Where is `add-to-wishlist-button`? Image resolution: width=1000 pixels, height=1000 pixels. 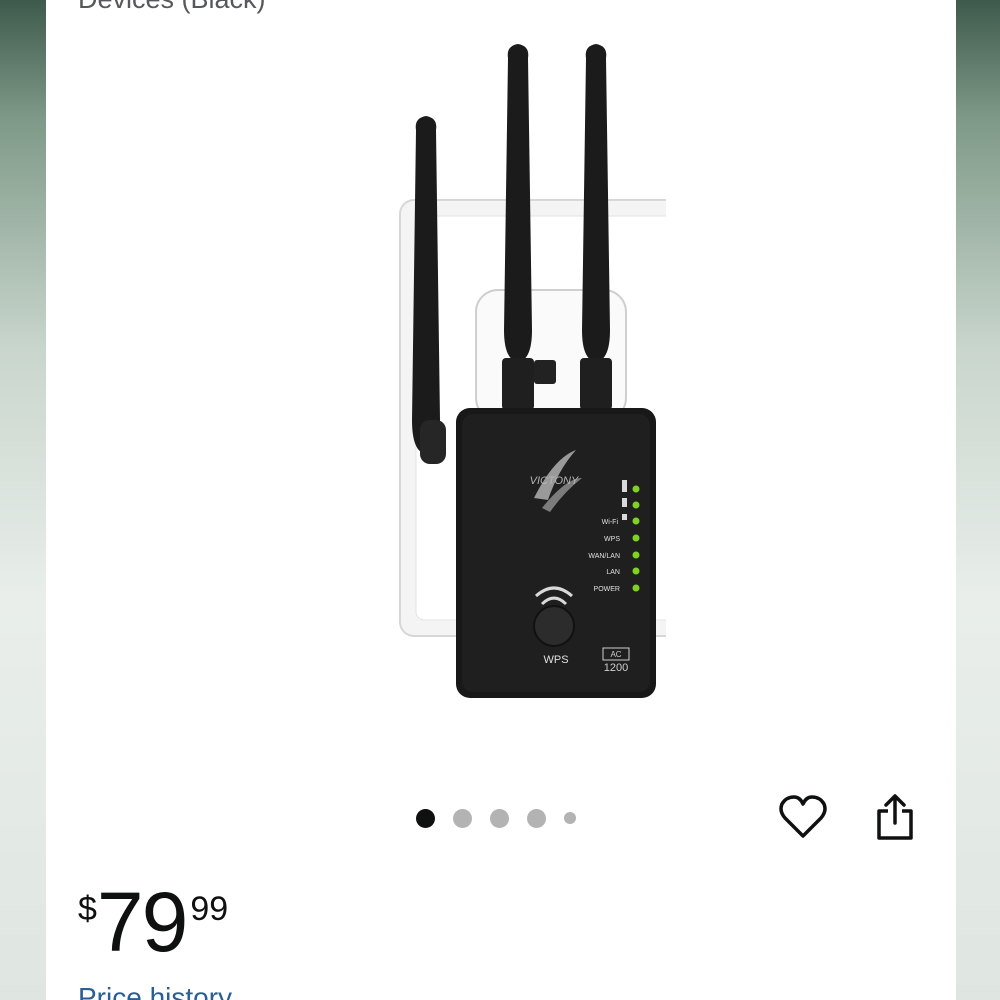 add-to-wishlist-button is located at coordinates (803, 817).